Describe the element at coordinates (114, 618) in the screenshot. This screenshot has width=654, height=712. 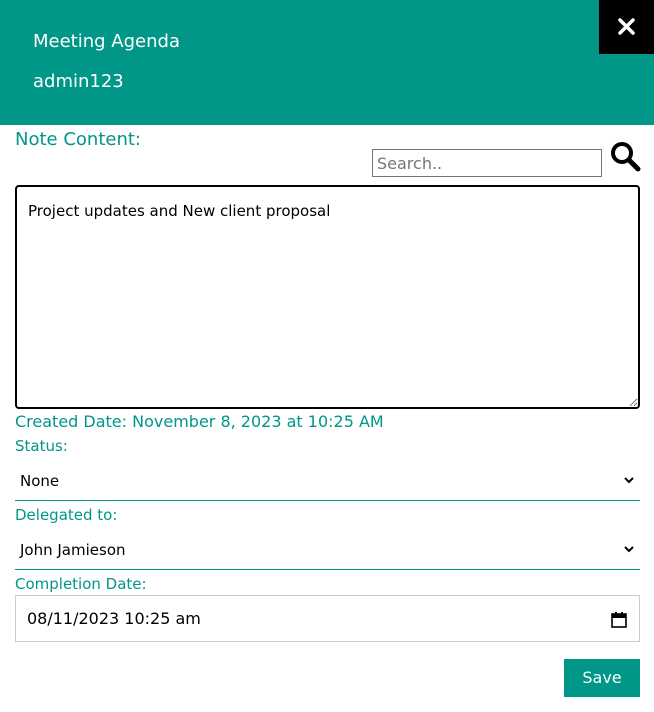
I see `completion-date-value: 08/11/2023 10:25 am` at that location.